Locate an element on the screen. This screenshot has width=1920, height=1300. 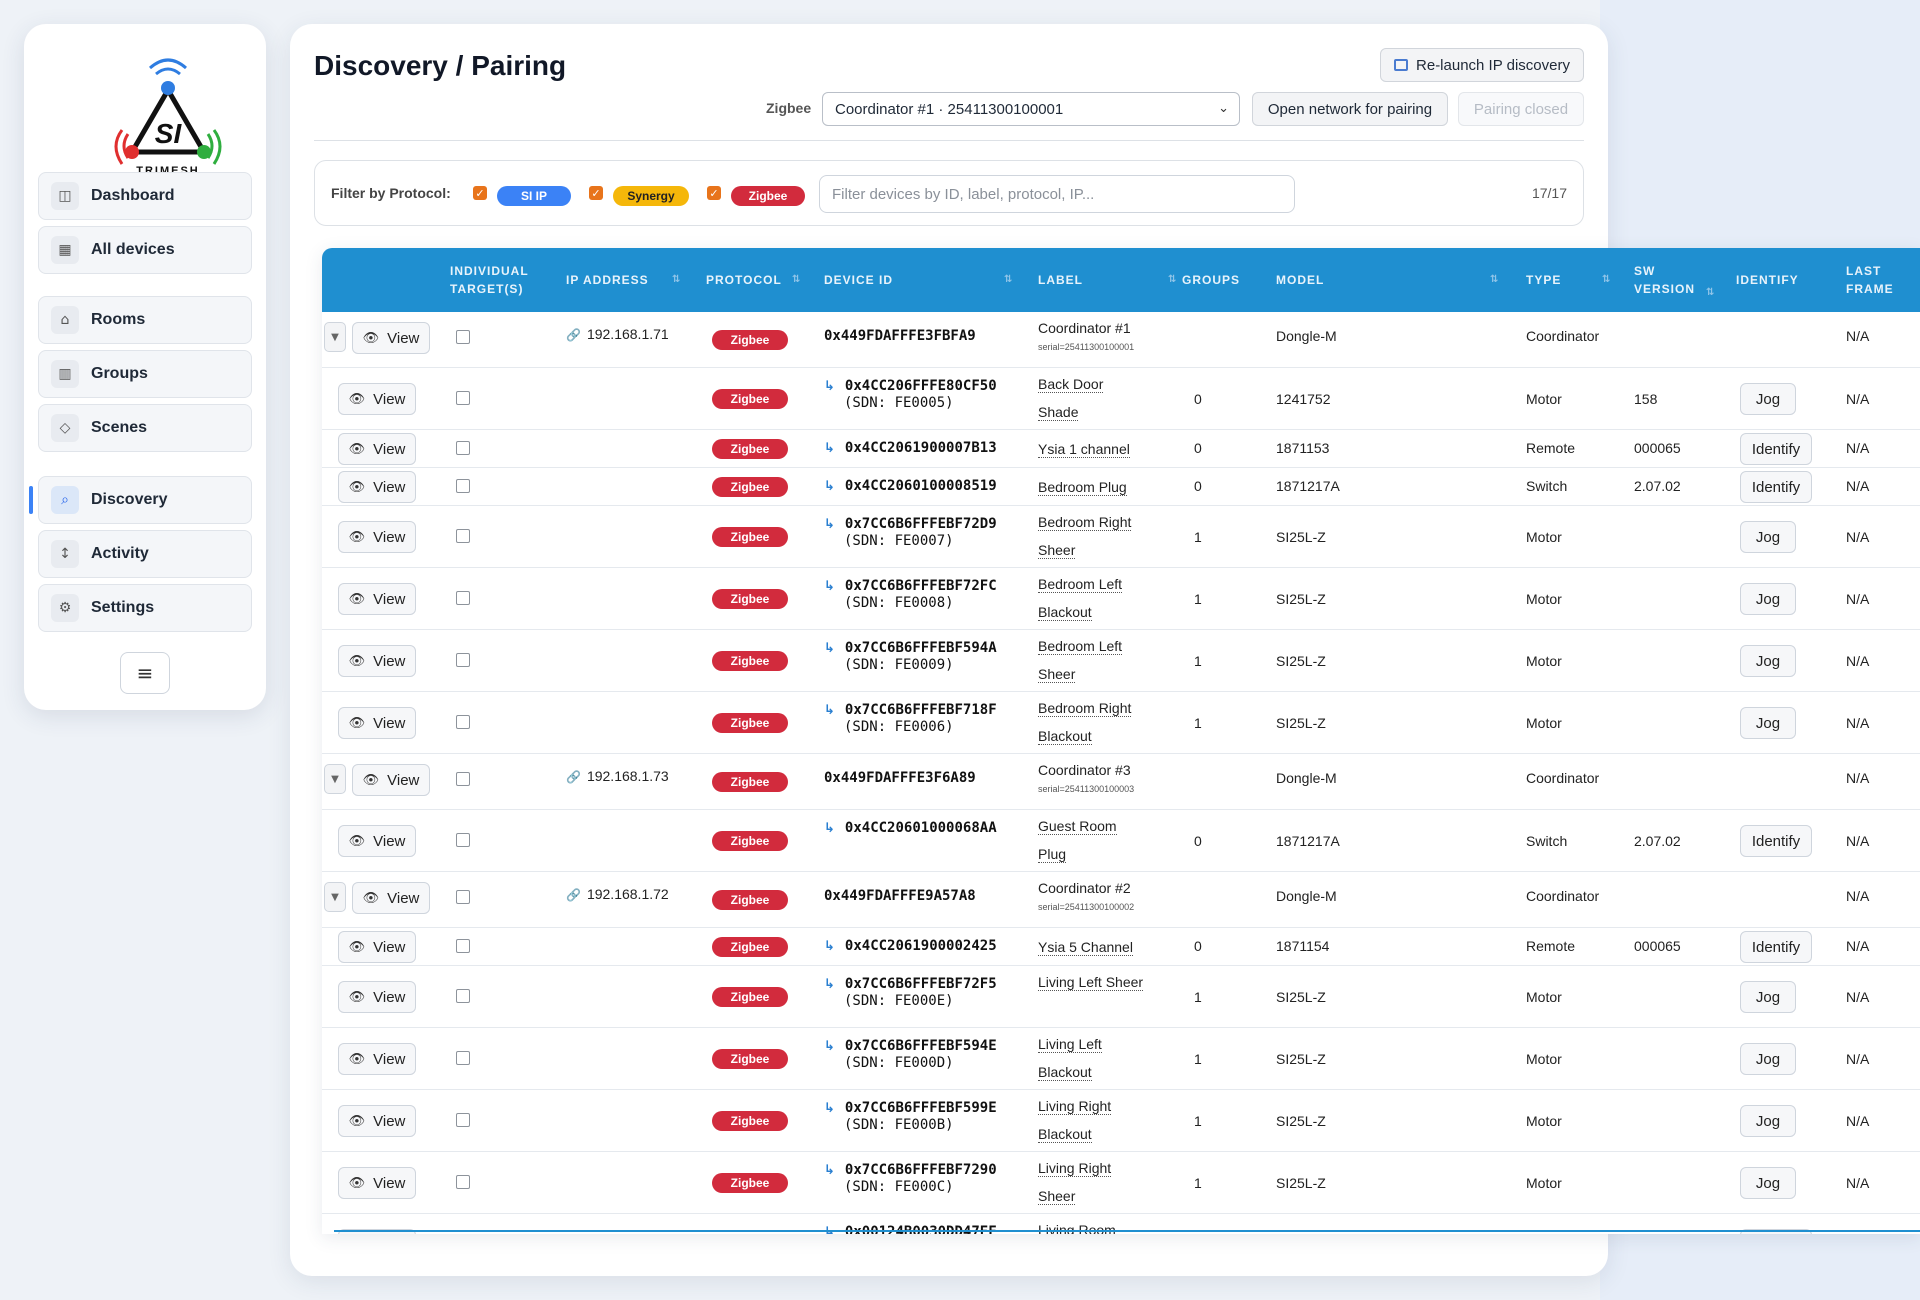
sidebar-item-settings: ⚙ Settings is located at coordinates (145, 608).